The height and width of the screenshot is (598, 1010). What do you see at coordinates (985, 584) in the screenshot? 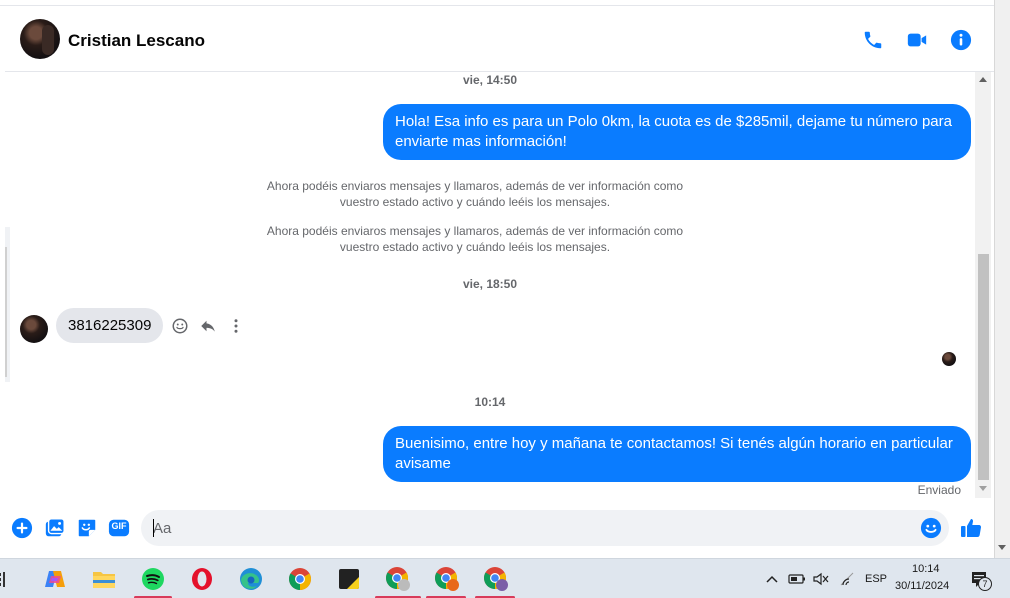
I see `notification-count-badge: 7` at bounding box center [985, 584].